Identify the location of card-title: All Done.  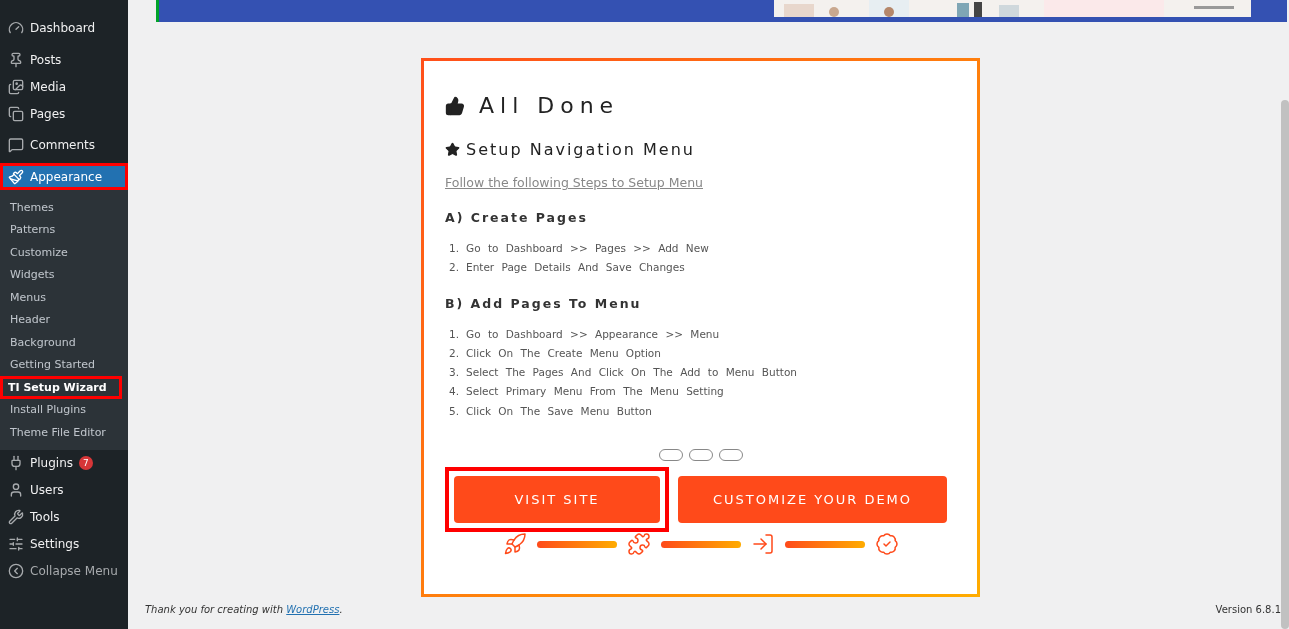
(549, 105).